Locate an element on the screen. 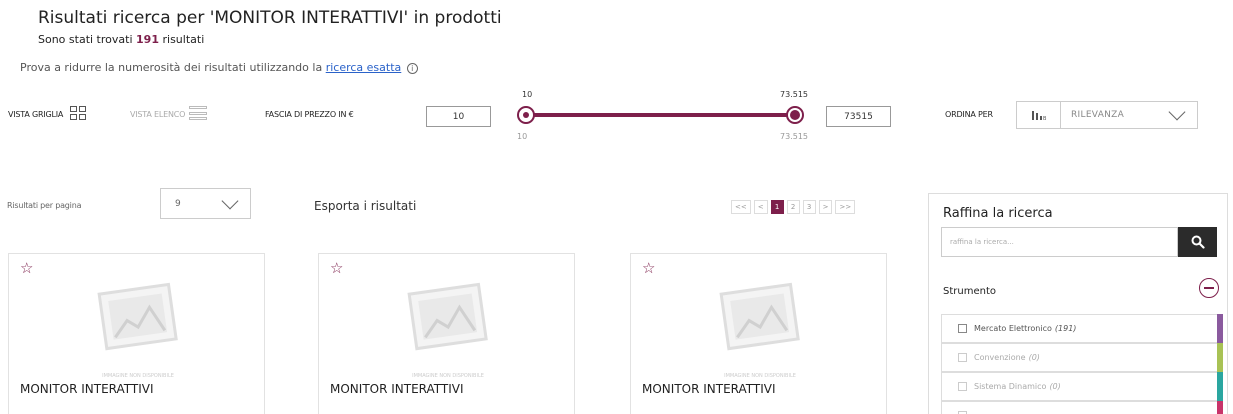 This screenshot has height=414, width=1233. price-range-label: FASCIA DI PREZZO IN € is located at coordinates (309, 114).